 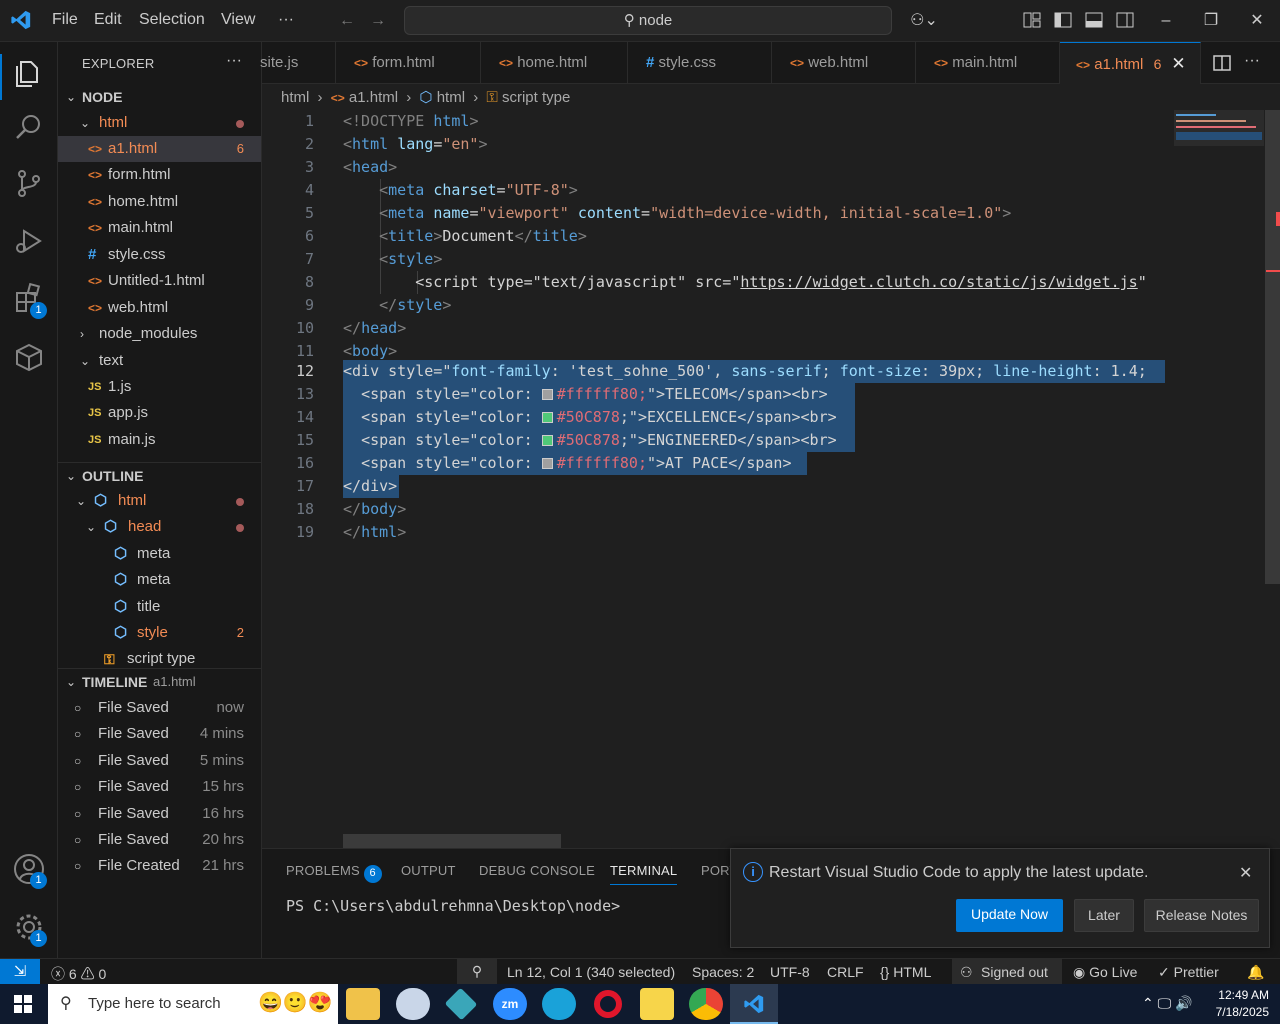 What do you see at coordinates (1063, 20) in the screenshot?
I see `toggle-sidebar-icon` at bounding box center [1063, 20].